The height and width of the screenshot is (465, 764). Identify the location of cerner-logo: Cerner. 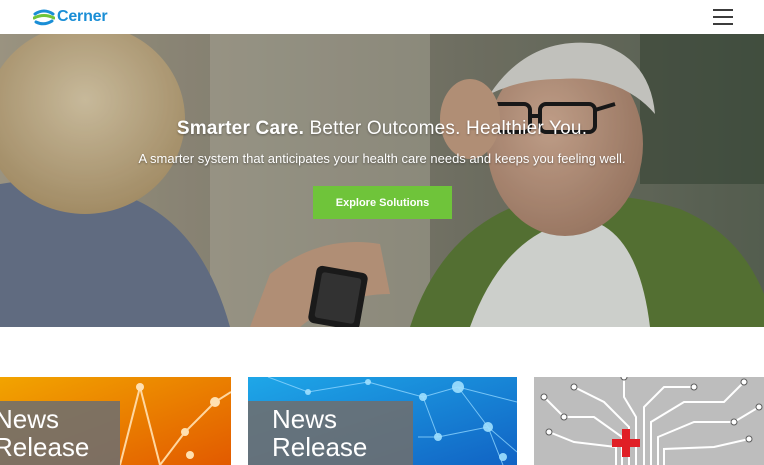
(70, 17).